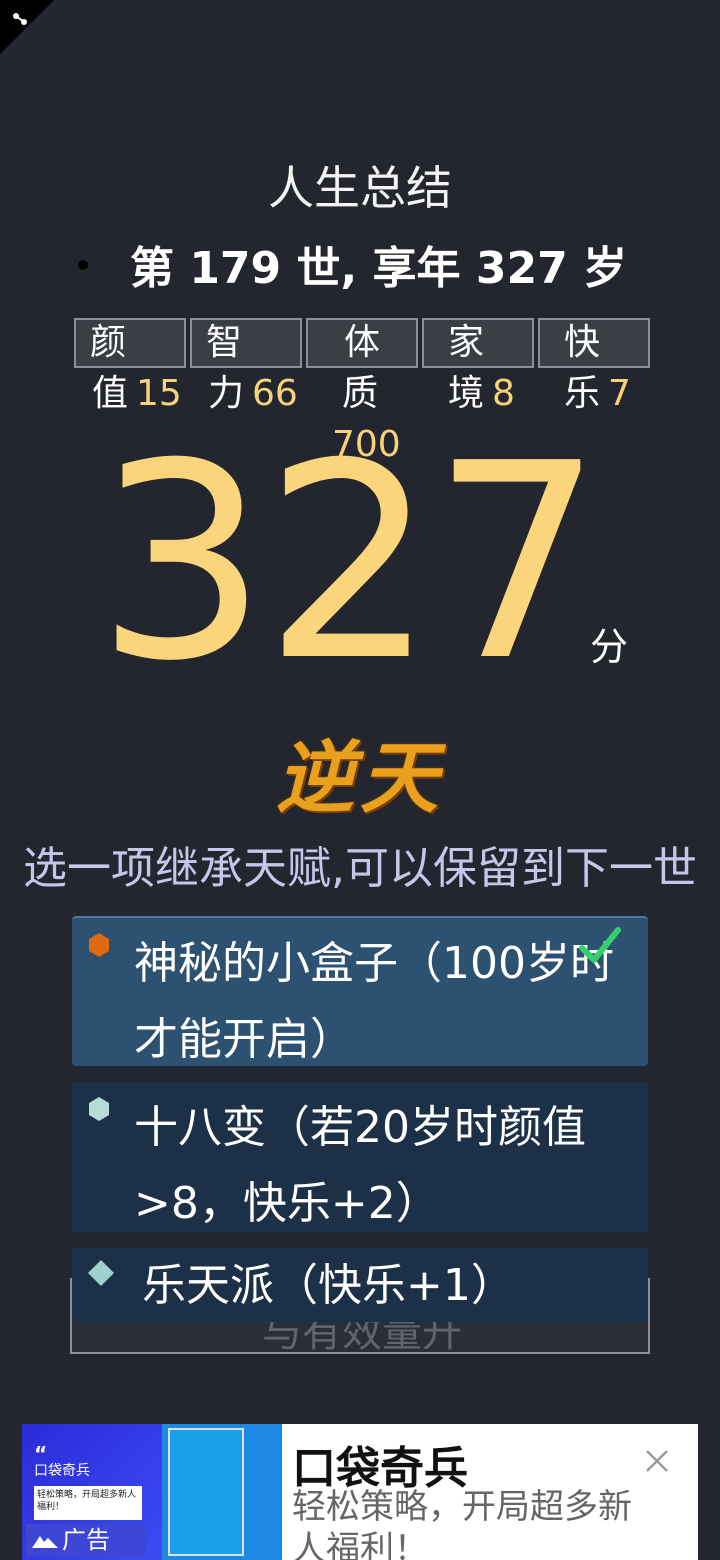 The width and height of the screenshot is (720, 1560). Describe the element at coordinates (609, 647) in the screenshot. I see `score-unit: 分` at that location.